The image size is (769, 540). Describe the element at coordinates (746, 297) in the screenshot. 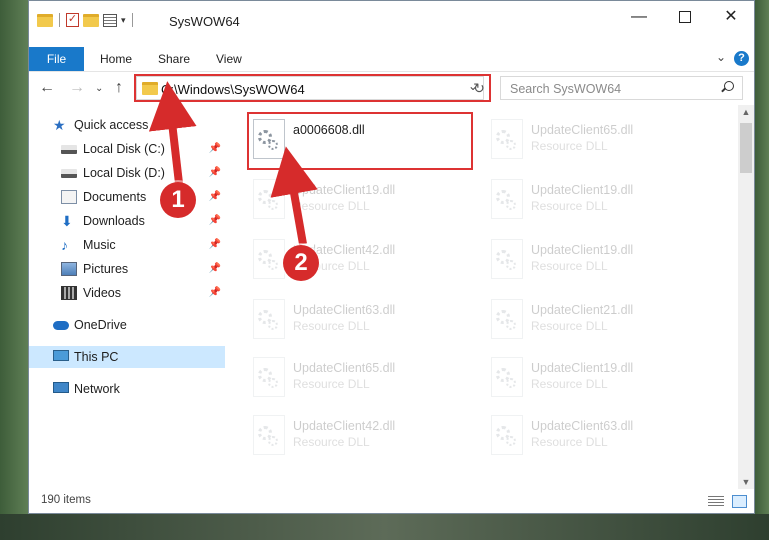

I see `vertical-scrollbar: ▲ ▼` at that location.